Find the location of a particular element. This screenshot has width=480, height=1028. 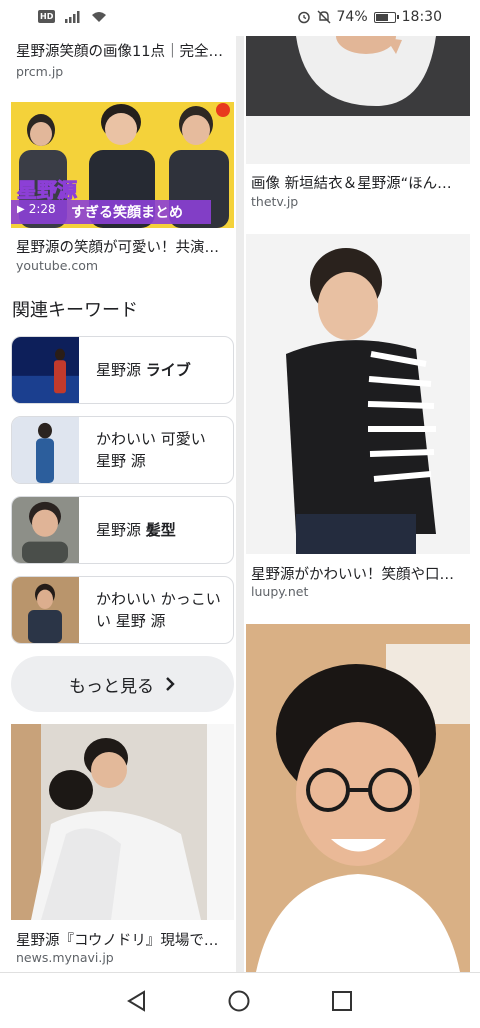

battery-percent: 74% is located at coordinates (352, 17).